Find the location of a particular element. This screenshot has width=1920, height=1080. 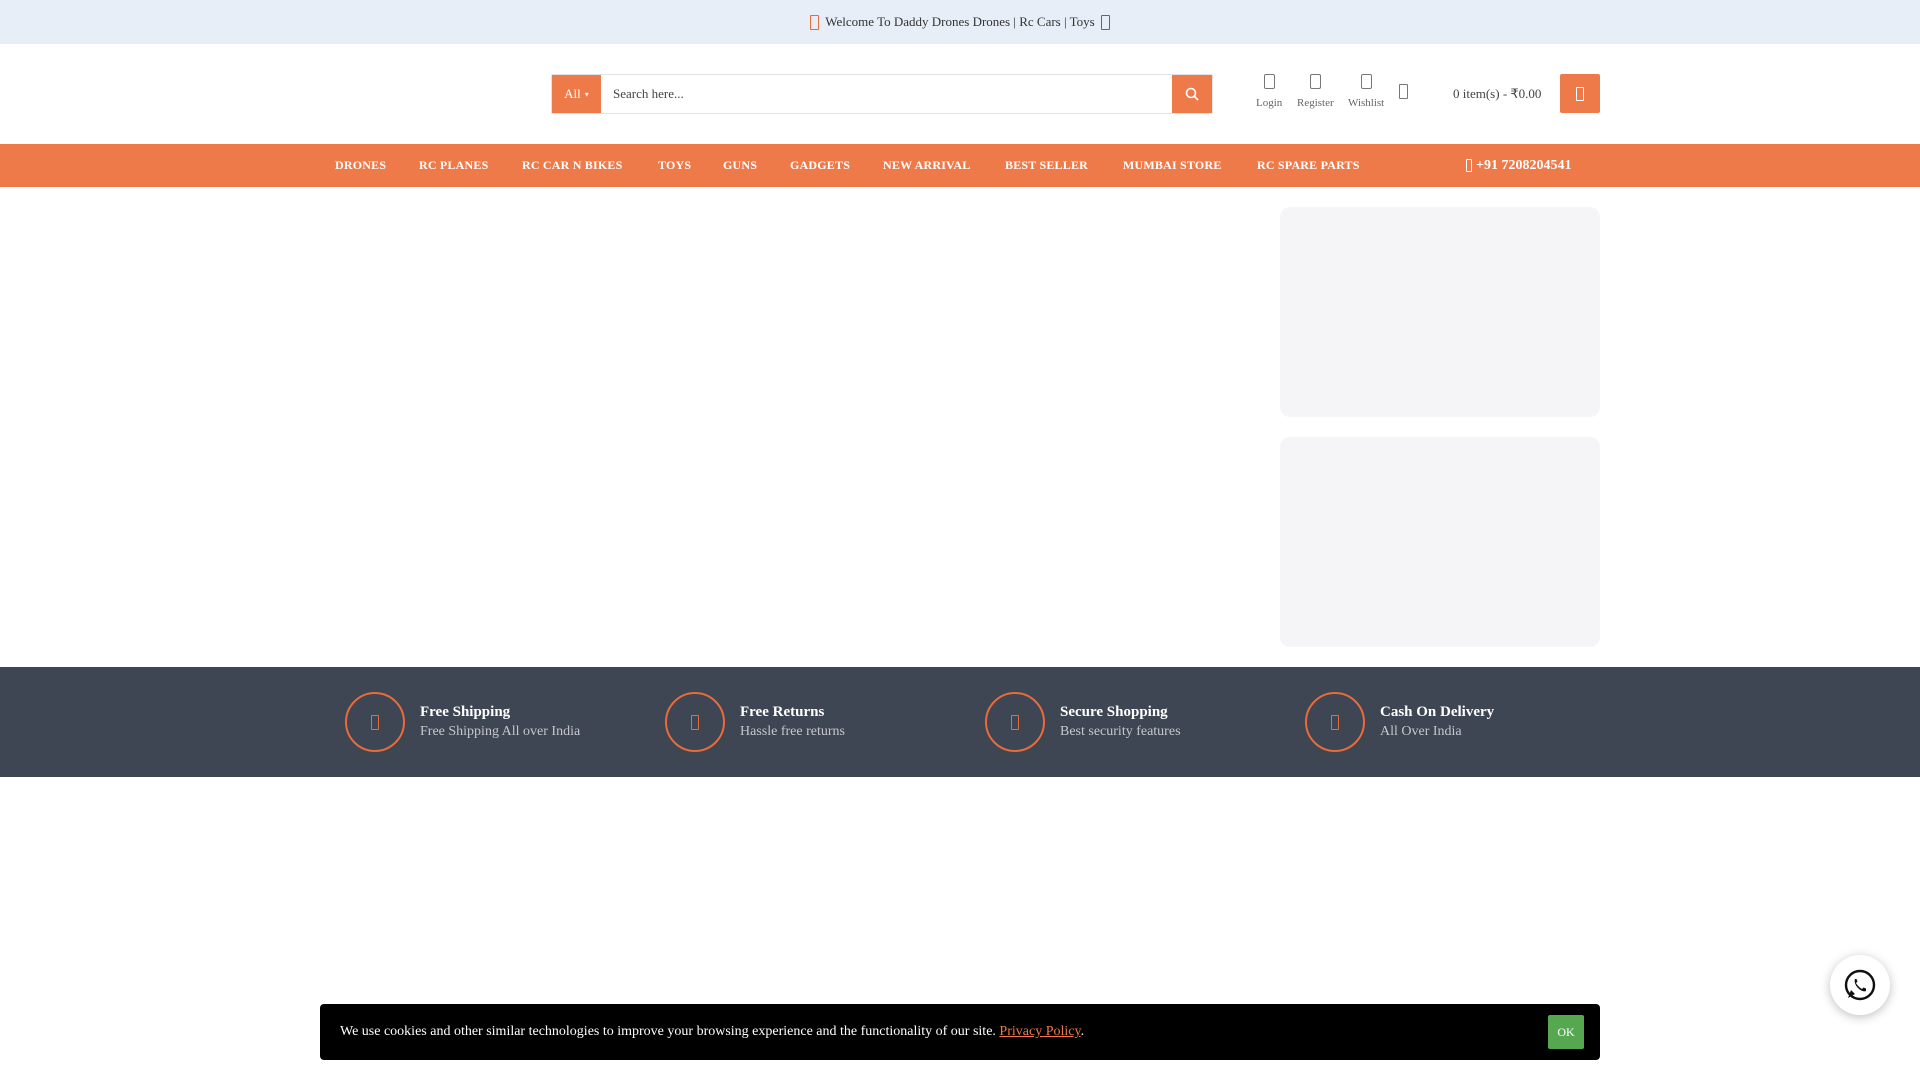

side-banner-bottom is located at coordinates (1440, 542).